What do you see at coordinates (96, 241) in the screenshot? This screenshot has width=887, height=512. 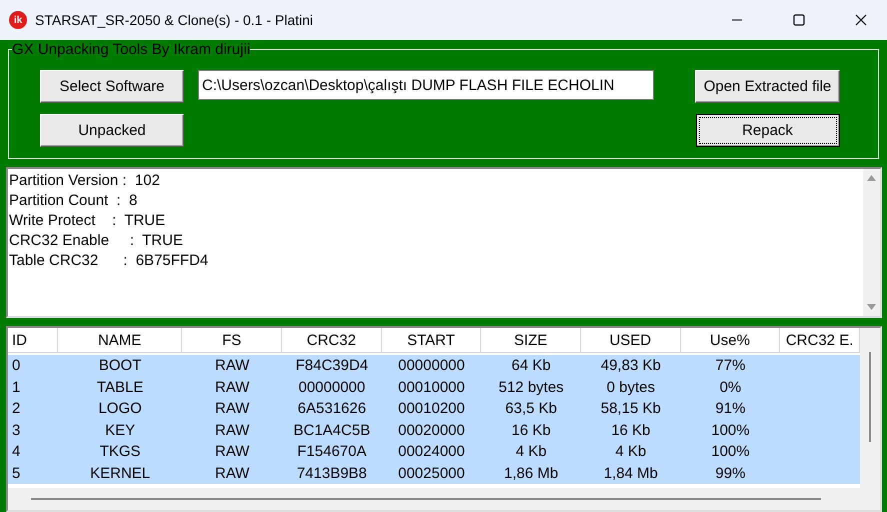 I see `log-line: CRC32 Enable : TRUE` at bounding box center [96, 241].